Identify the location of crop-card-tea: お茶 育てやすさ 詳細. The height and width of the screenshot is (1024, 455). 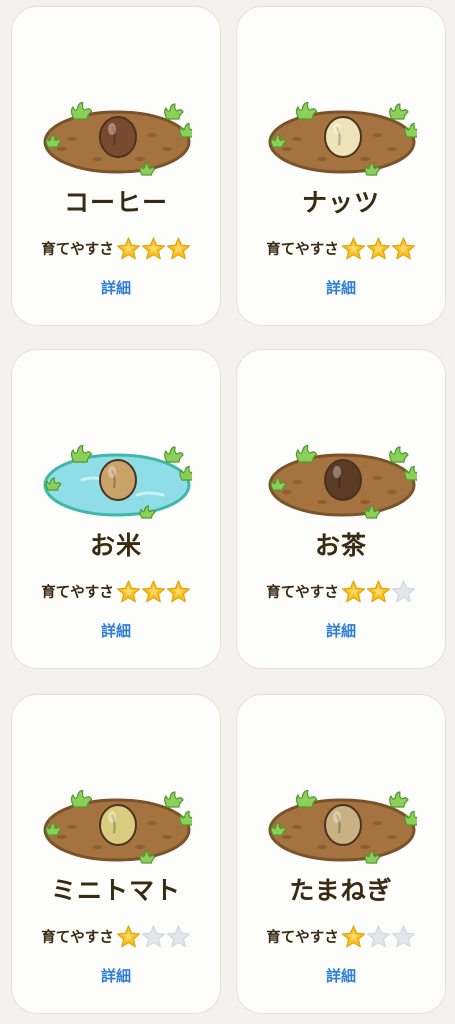
(341, 509).